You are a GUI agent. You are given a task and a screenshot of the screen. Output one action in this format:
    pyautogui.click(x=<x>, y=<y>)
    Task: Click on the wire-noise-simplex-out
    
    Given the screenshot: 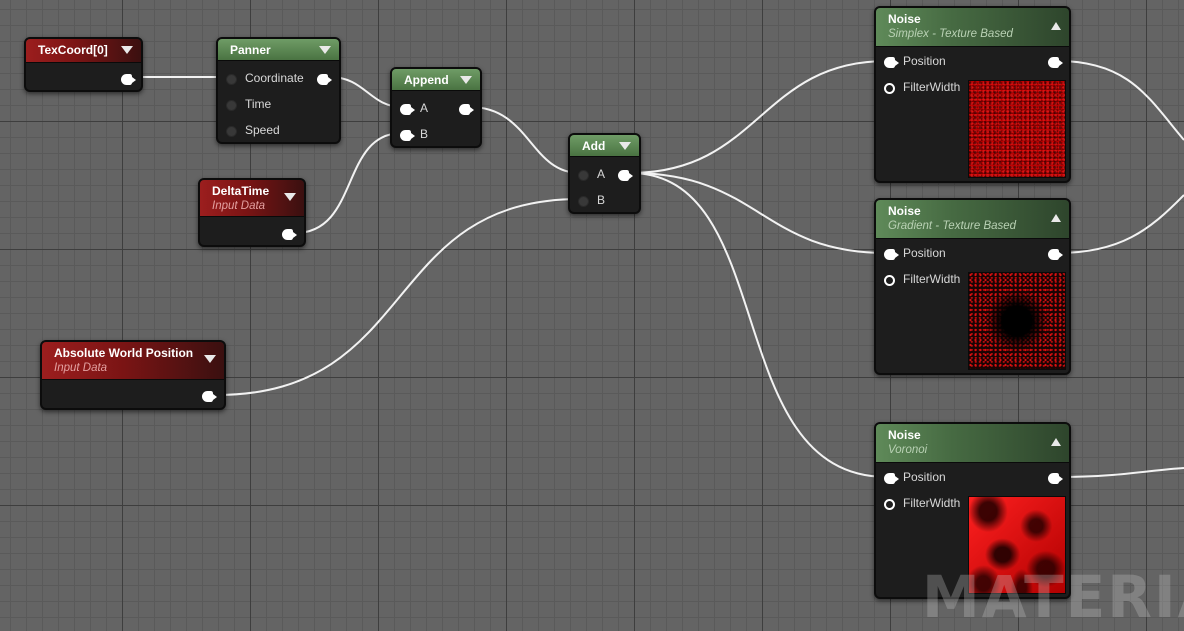 What is the action you would take?
    pyautogui.click(x=1120, y=100)
    